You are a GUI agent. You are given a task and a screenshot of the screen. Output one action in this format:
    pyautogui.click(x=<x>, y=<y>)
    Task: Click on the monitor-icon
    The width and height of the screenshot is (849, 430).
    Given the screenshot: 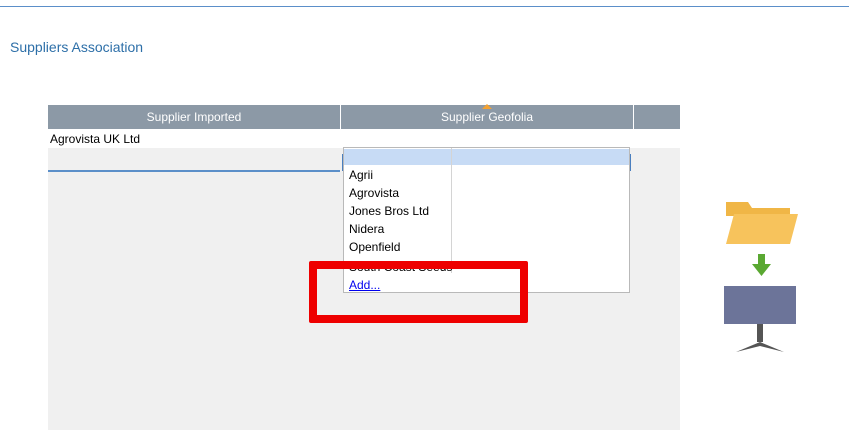 What is the action you would take?
    pyautogui.click(x=760, y=319)
    